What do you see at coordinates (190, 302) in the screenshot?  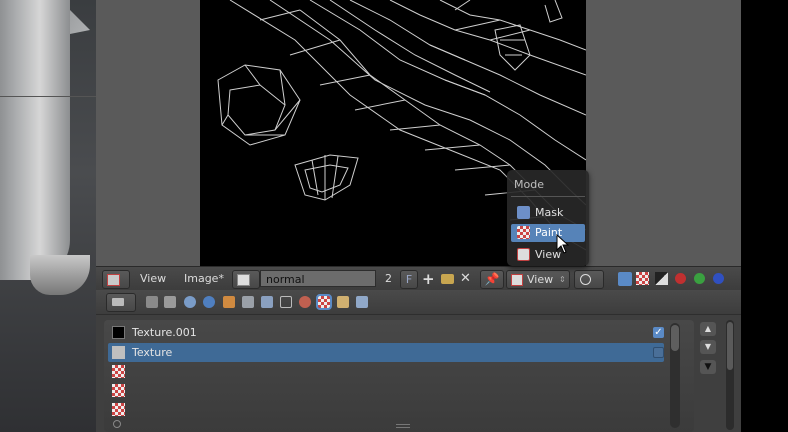 I see `scene-tab-icon` at bounding box center [190, 302].